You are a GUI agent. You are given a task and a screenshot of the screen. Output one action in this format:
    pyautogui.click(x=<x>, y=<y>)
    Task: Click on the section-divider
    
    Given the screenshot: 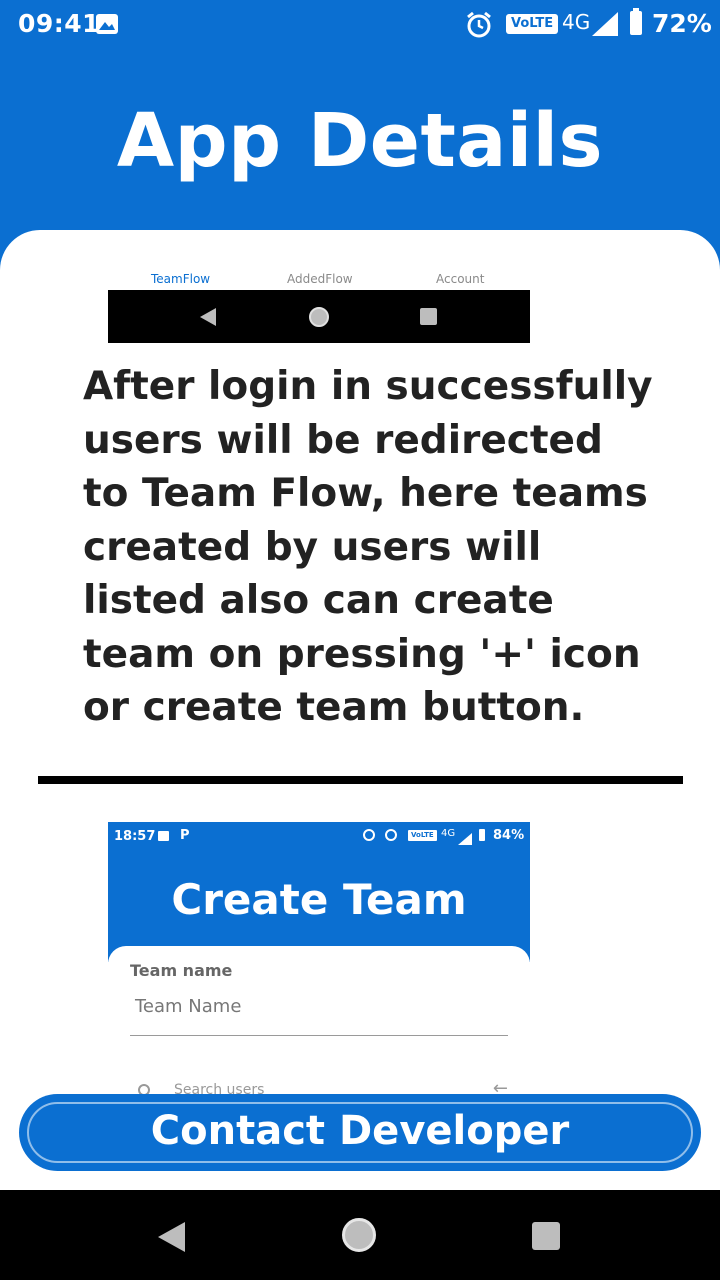 What is the action you would take?
    pyautogui.click(x=360, y=780)
    